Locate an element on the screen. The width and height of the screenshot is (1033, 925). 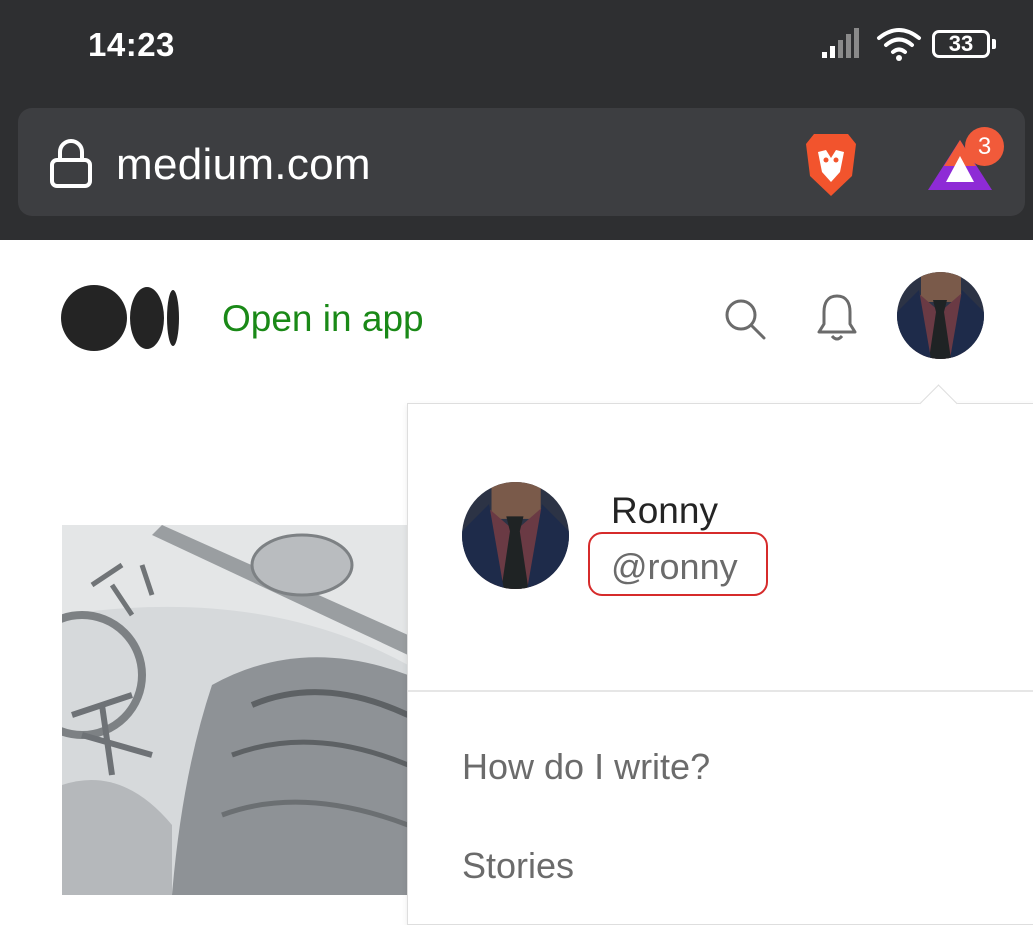
brave-shields-icon is located at coordinates (831, 165).